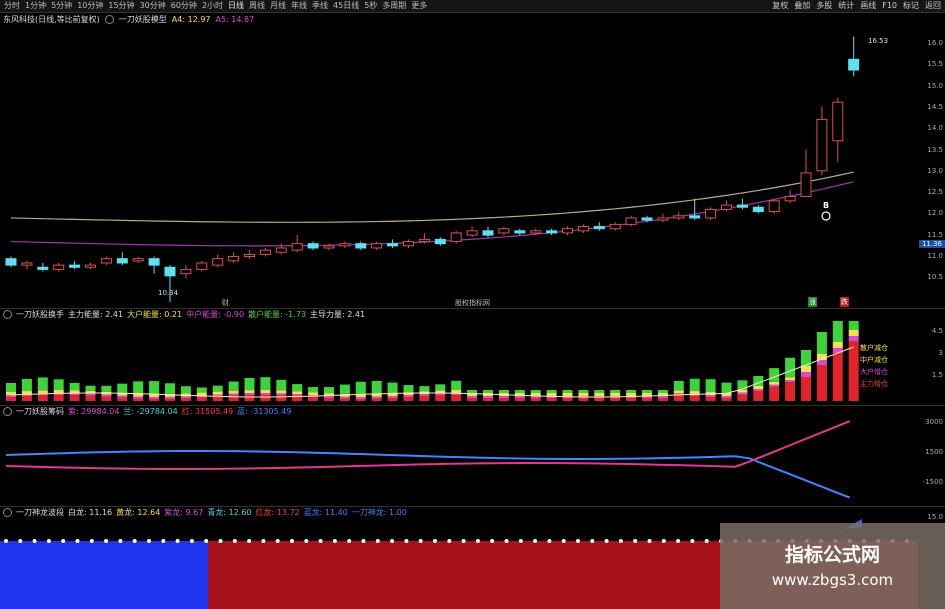  What do you see at coordinates (846, 6) in the screenshot?
I see `tool-button: 统计` at bounding box center [846, 6].